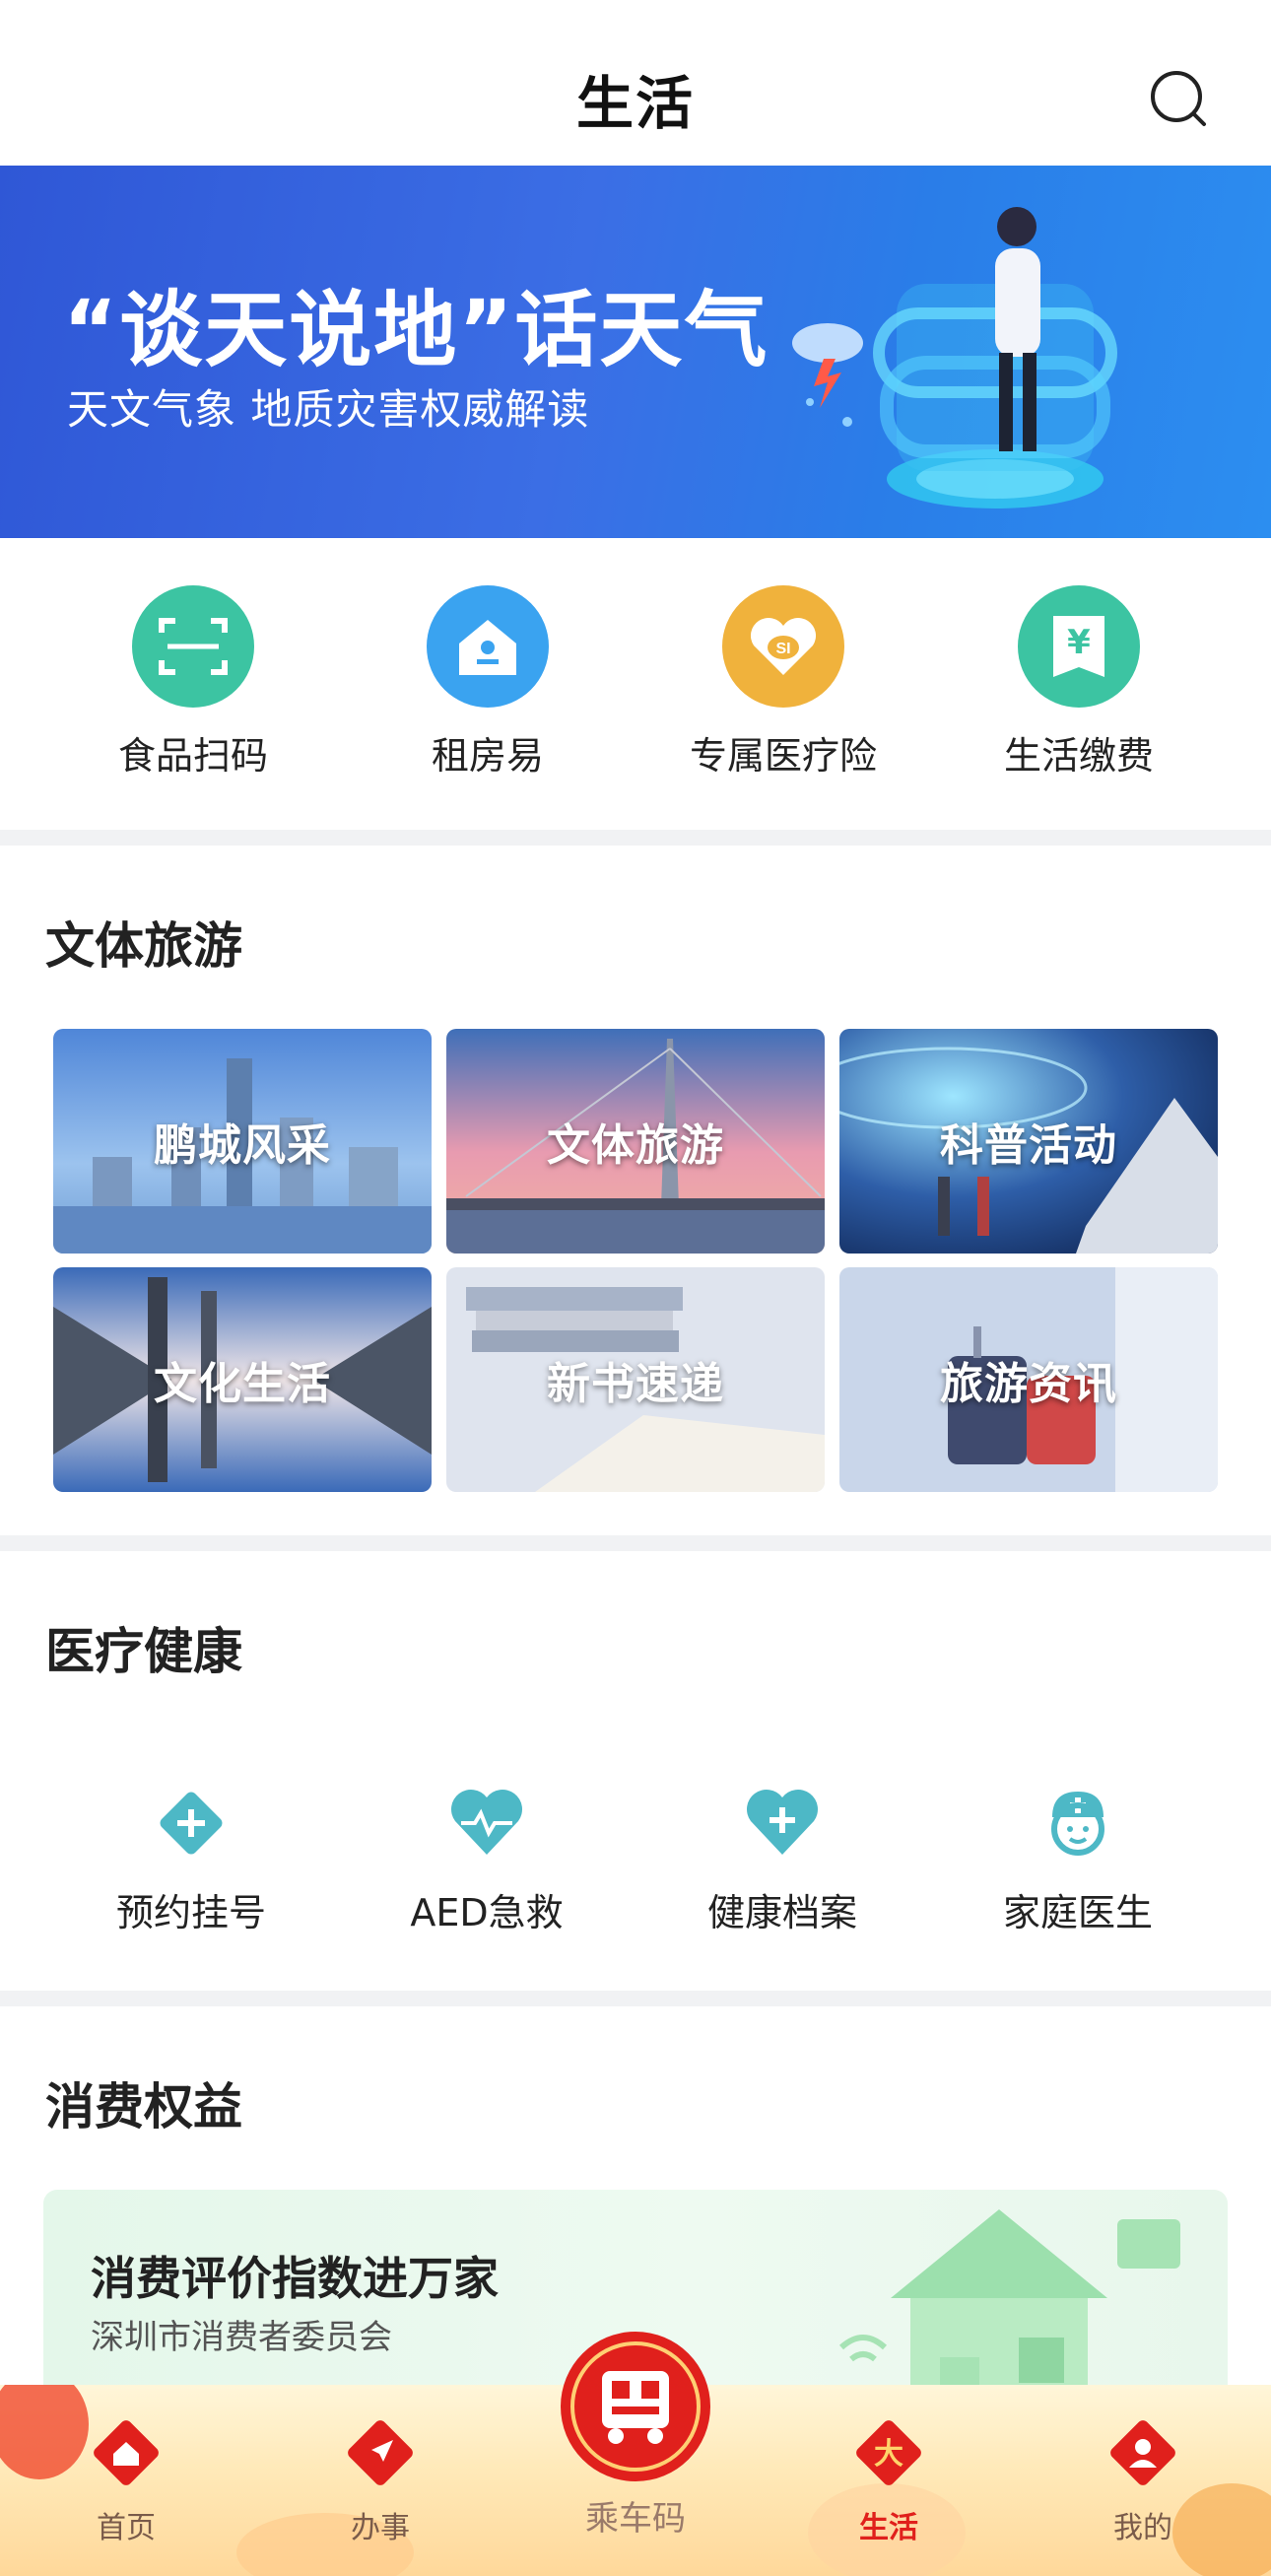  I want to click on tile-label: 文化生活, so click(242, 1384).